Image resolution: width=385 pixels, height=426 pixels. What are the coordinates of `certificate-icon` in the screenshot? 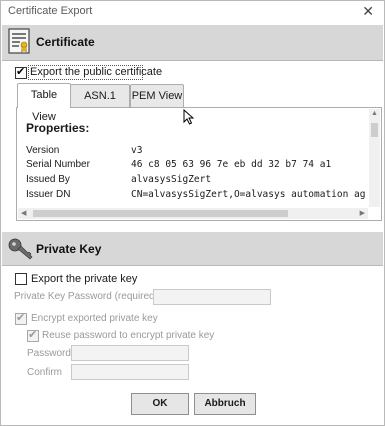 It's located at (19, 41).